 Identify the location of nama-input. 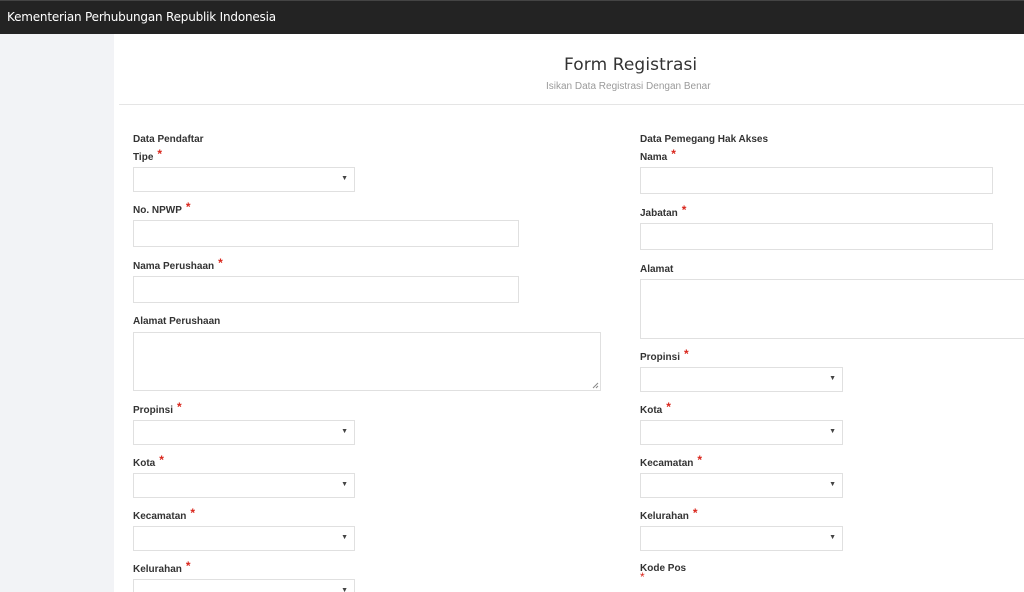
(816, 180).